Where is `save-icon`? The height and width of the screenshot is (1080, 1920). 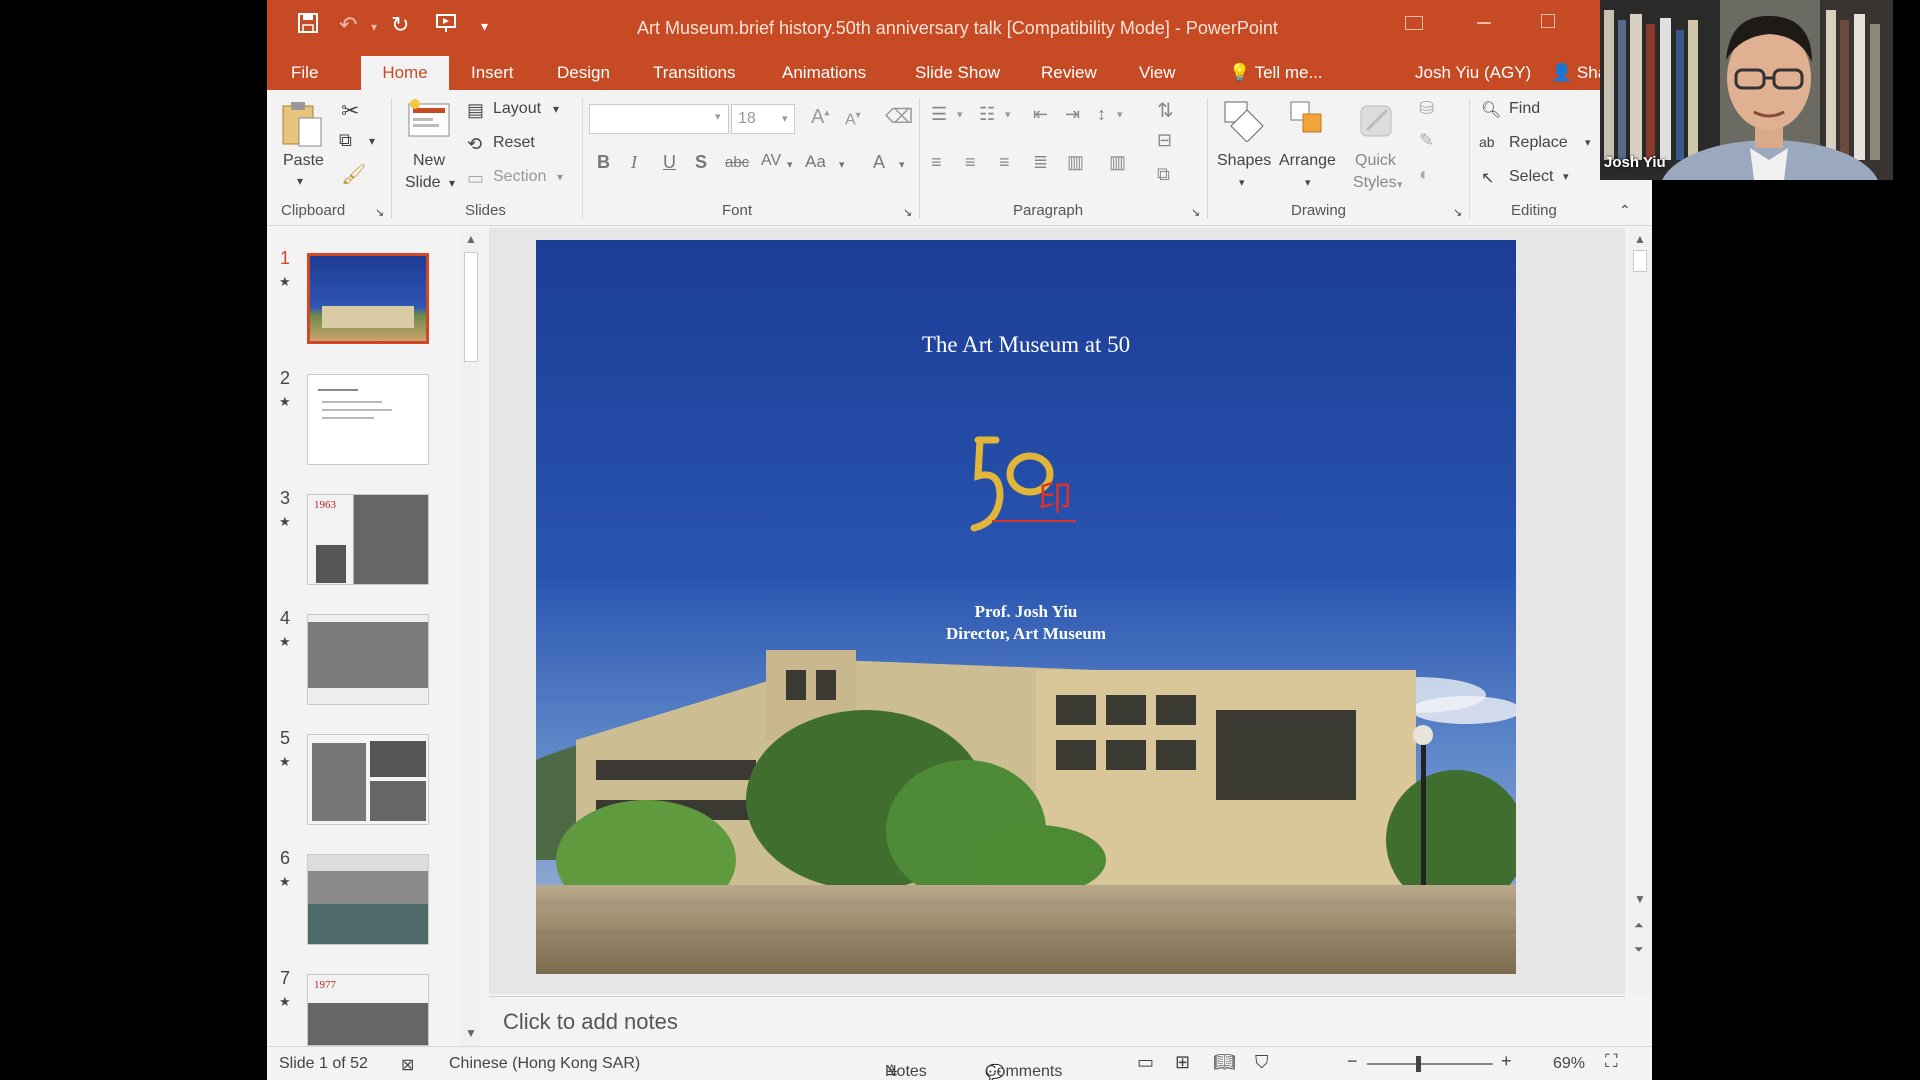
save-icon is located at coordinates (308, 26).